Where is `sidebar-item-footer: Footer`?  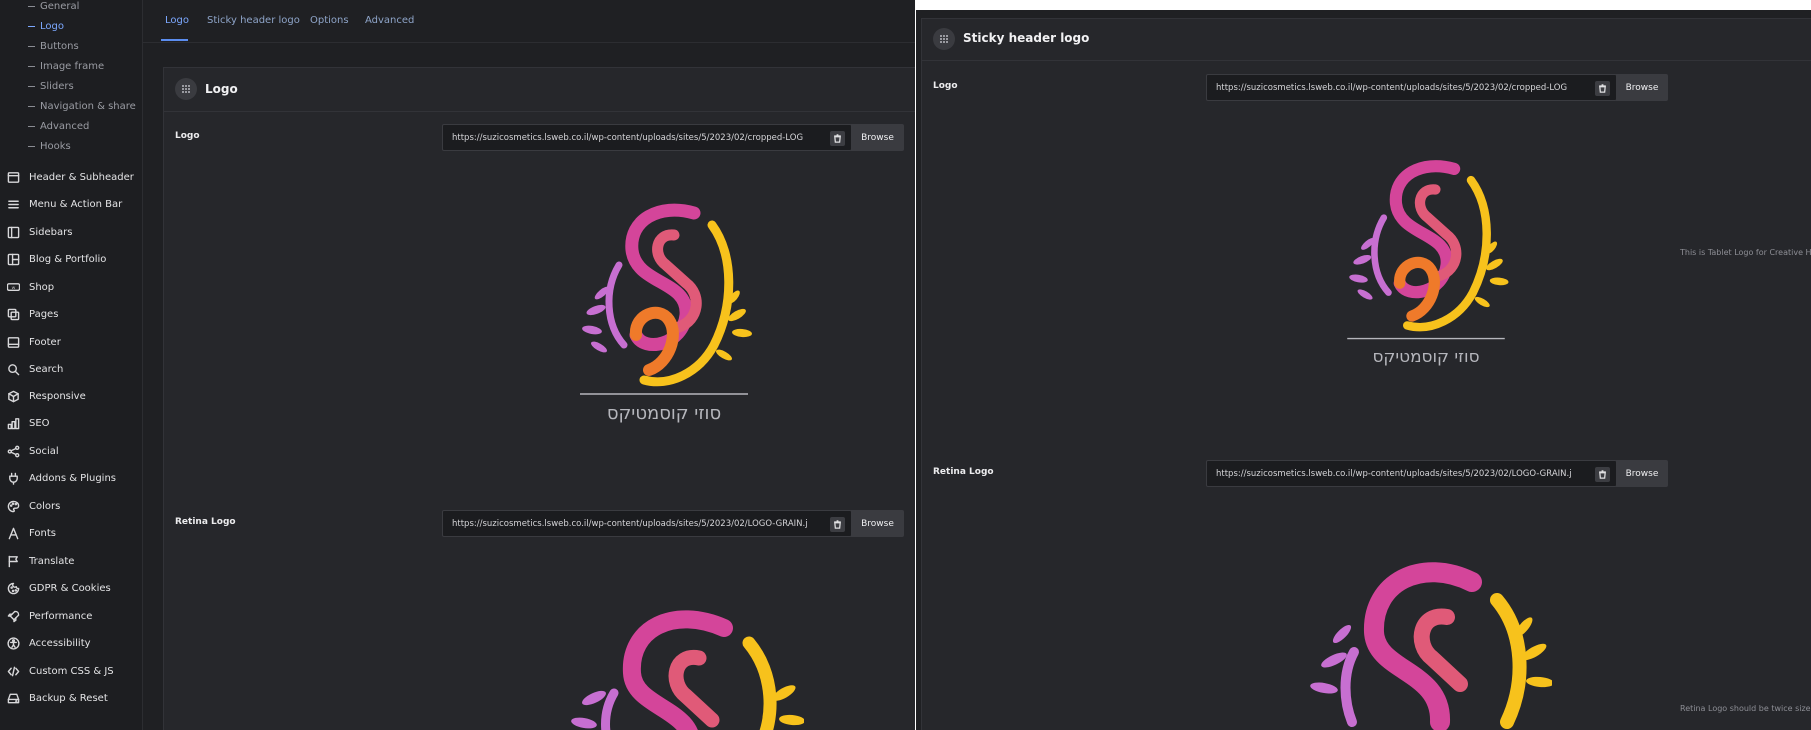 sidebar-item-footer: Footer is located at coordinates (33, 342).